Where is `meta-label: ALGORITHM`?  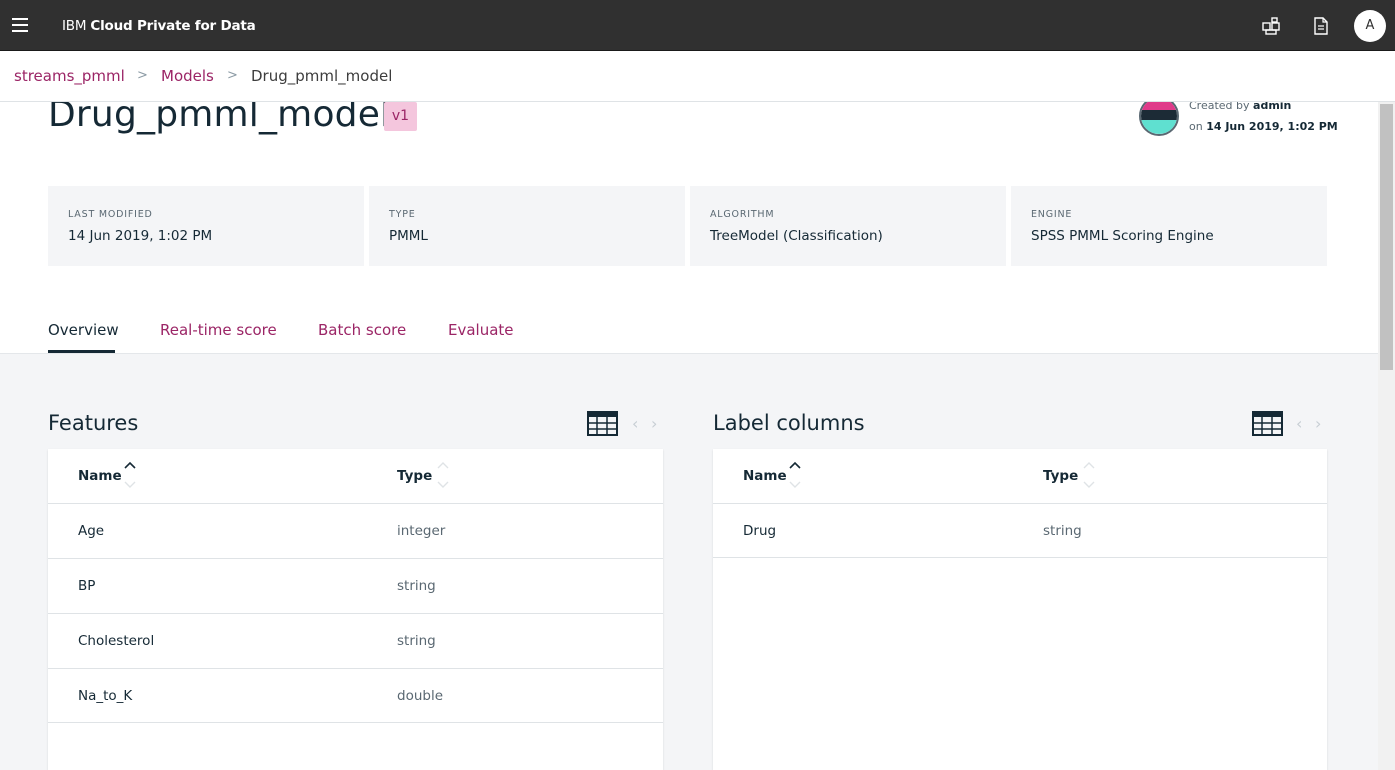
meta-label: ALGORITHM is located at coordinates (742, 214).